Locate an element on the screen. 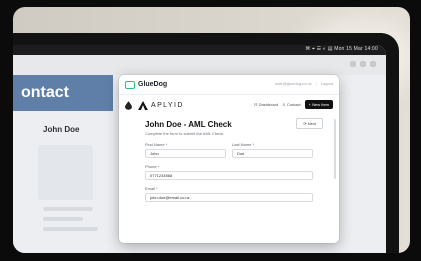 This screenshot has width=421, height=261. name-row: First Name * John Last Name * Doe is located at coordinates (229, 150).